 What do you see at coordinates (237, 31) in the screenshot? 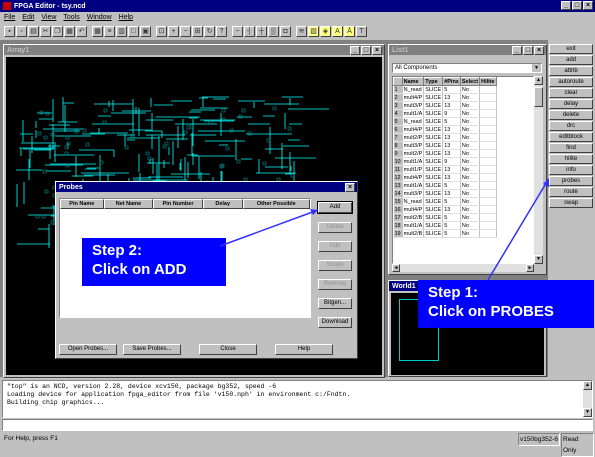
I see `minus-icon: −` at bounding box center [237, 31].